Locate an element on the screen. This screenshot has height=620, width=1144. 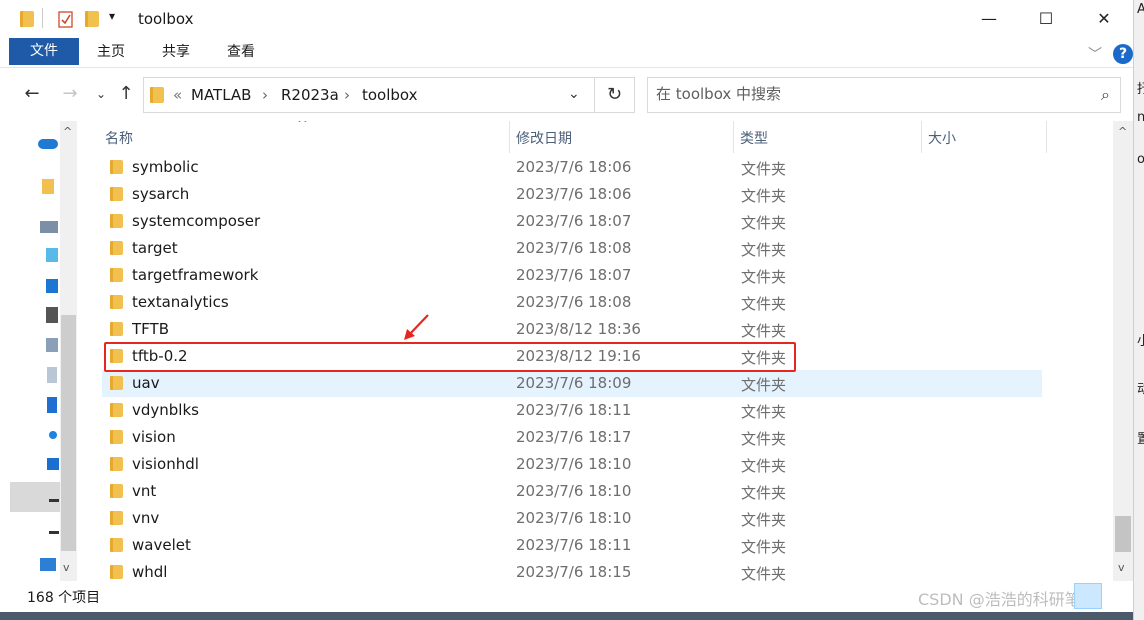
address-bar: « MATLAB › R2023a › toolbox ⌄ is located at coordinates (369, 95).